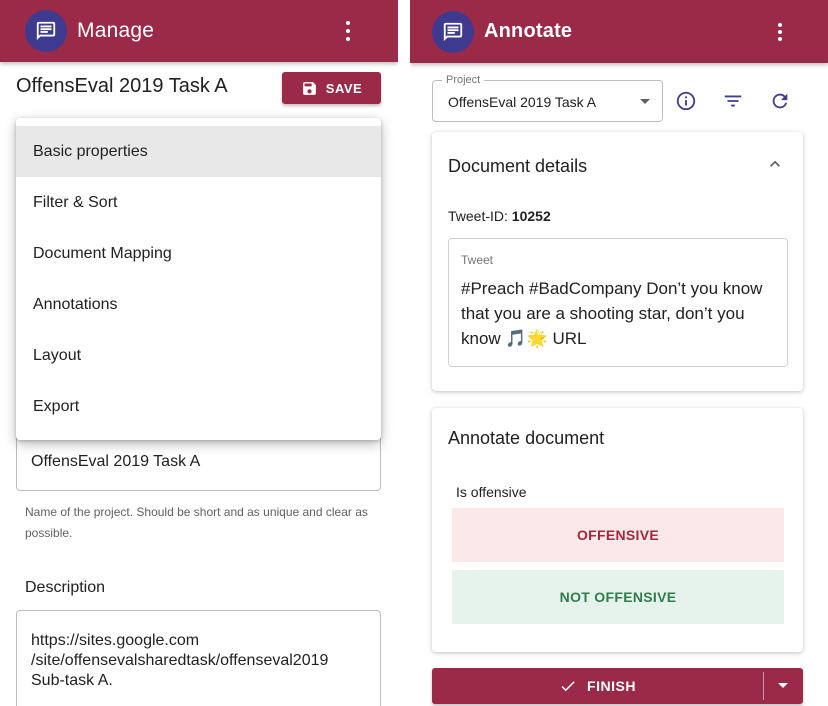  Describe the element at coordinates (531, 216) in the screenshot. I see `tweet-id-value: 10252` at that location.